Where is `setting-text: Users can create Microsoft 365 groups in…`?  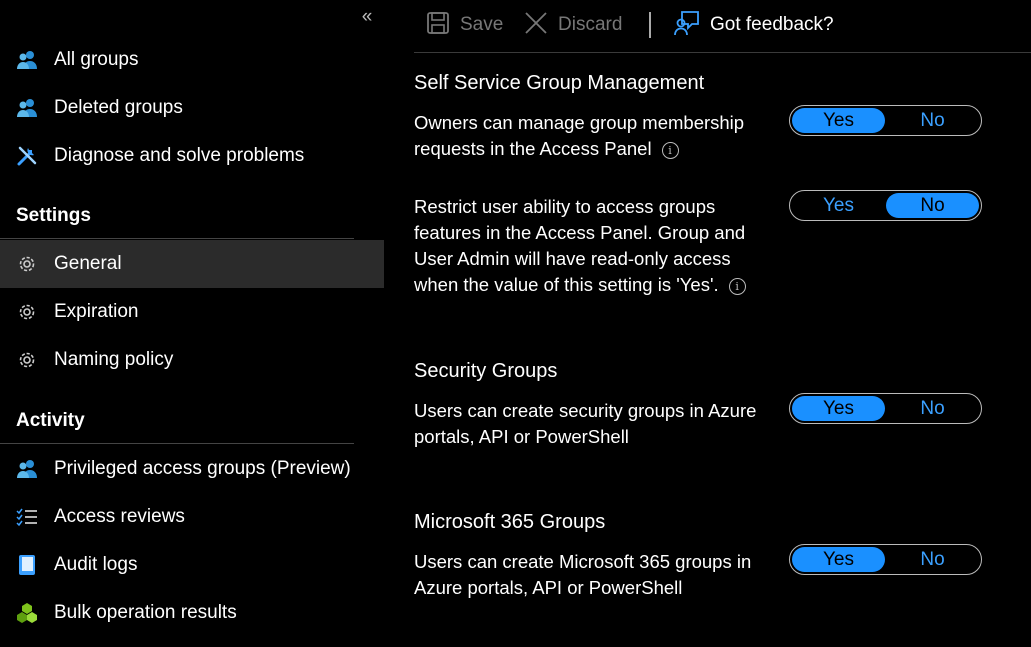
setting-text: Users can create Microsoft 365 groups in… is located at coordinates (583, 574).